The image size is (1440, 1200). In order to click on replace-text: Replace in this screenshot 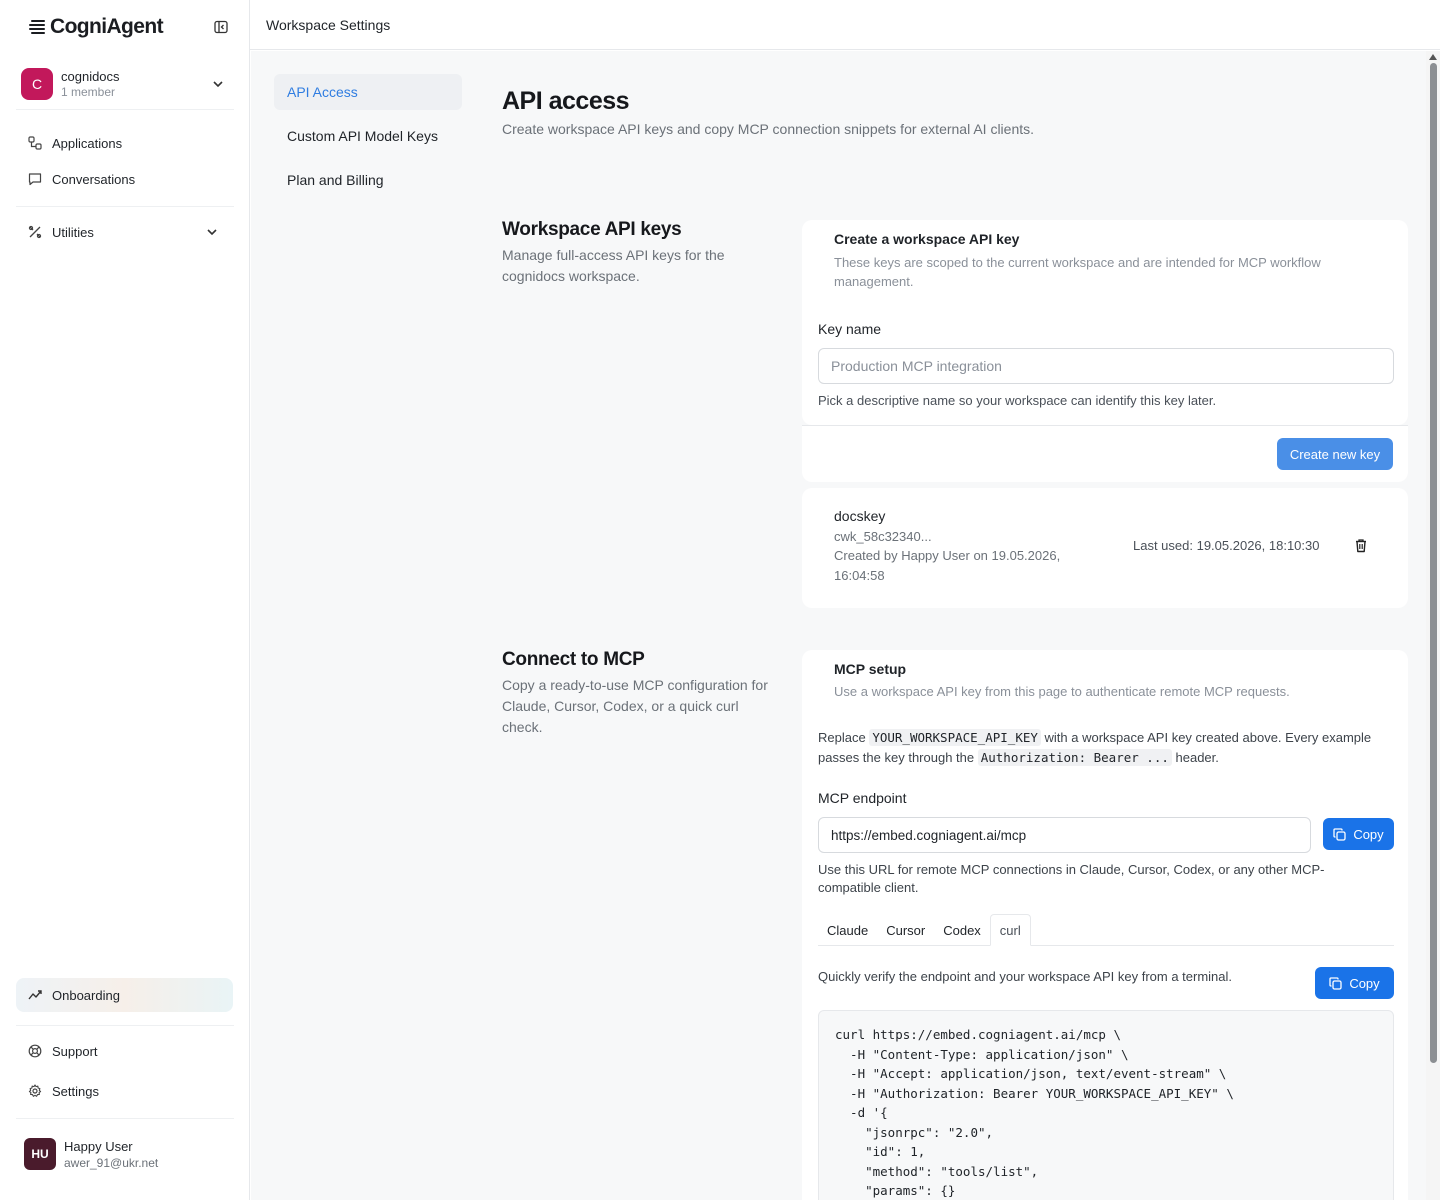, I will do `click(842, 737)`.